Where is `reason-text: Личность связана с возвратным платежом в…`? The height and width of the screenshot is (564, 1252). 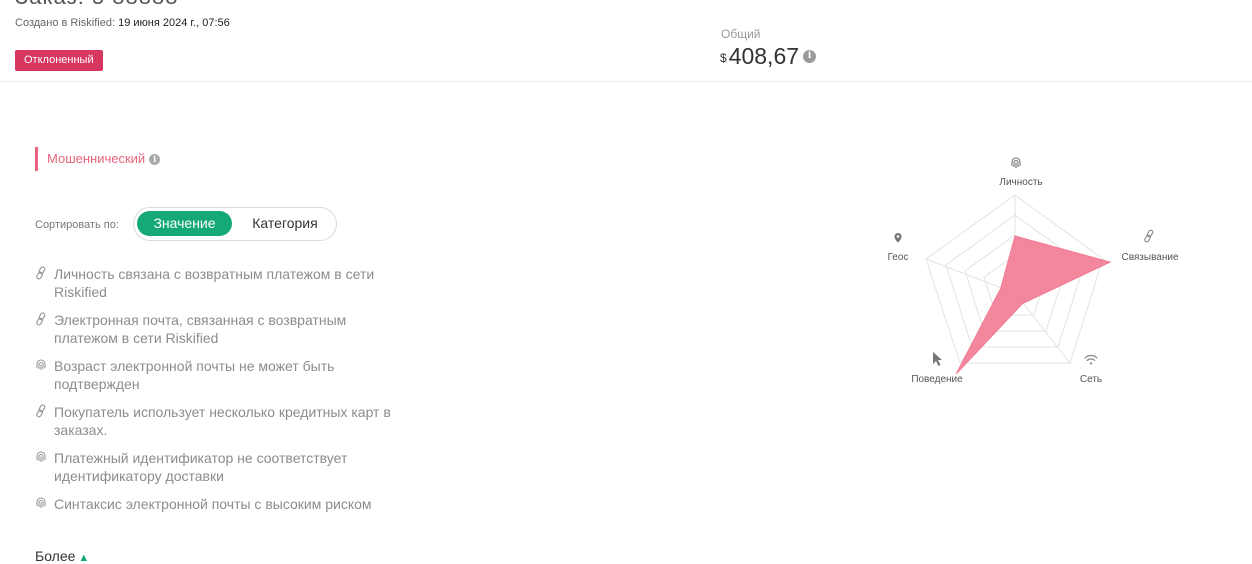 reason-text: Личность связана с возвратным платежом в… is located at coordinates (214, 283).